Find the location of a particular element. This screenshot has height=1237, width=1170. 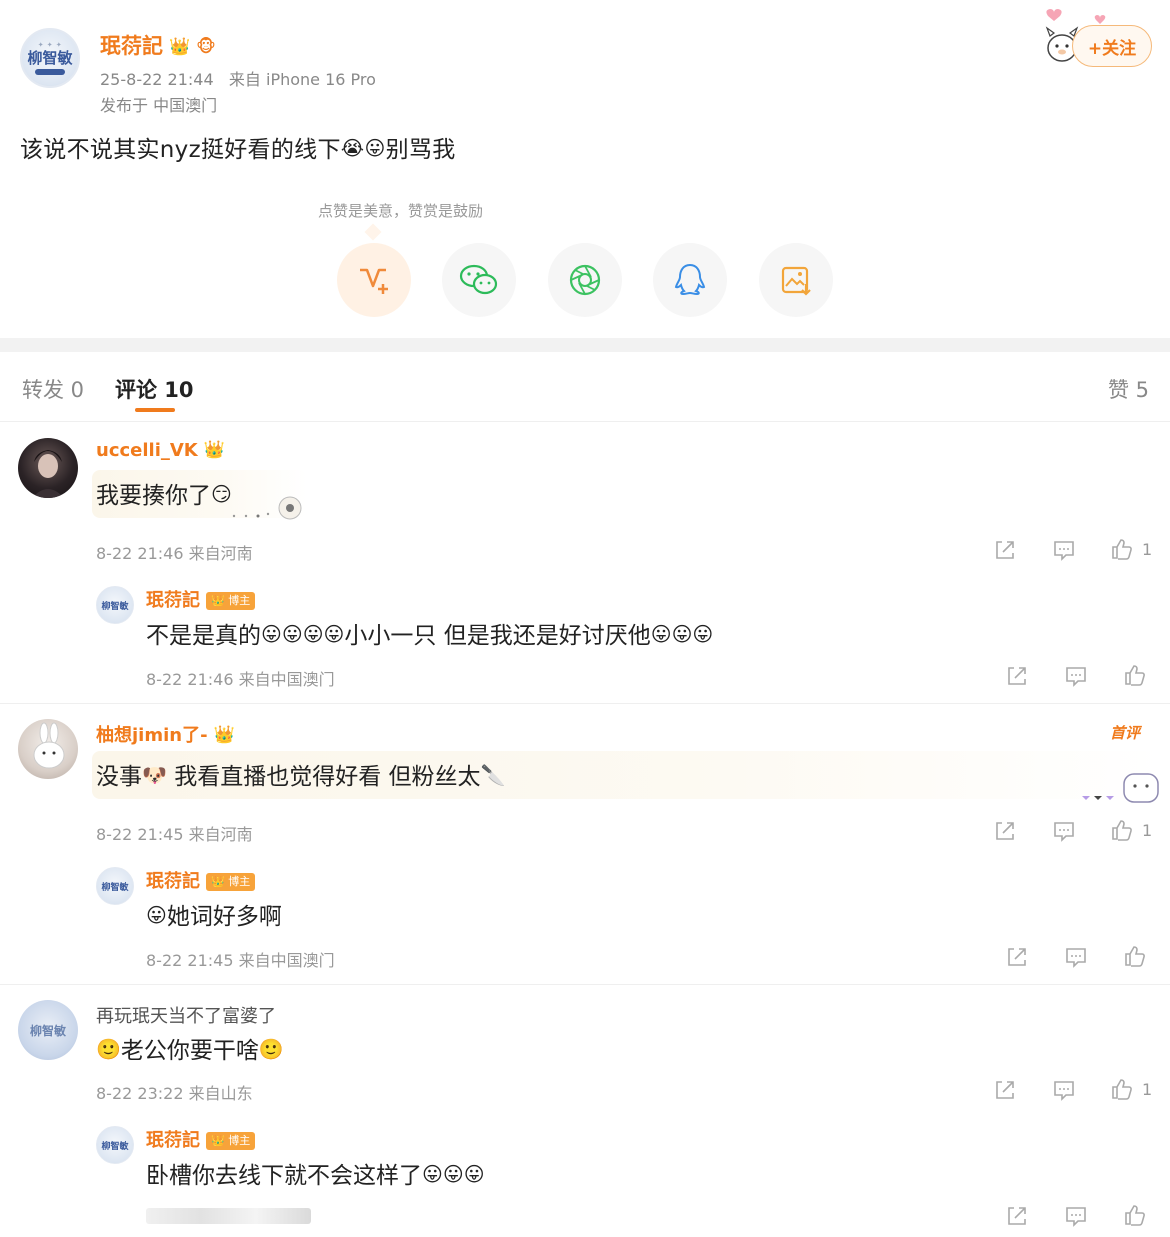

save-image-icon is located at coordinates (796, 281).